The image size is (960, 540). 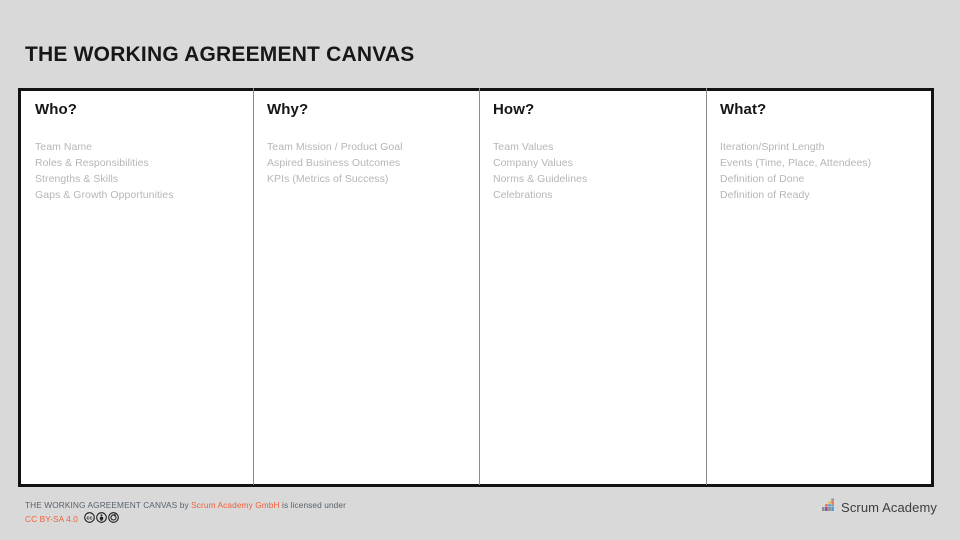 I want to click on list-item: Iteration/Sprint Length, so click(x=772, y=146).